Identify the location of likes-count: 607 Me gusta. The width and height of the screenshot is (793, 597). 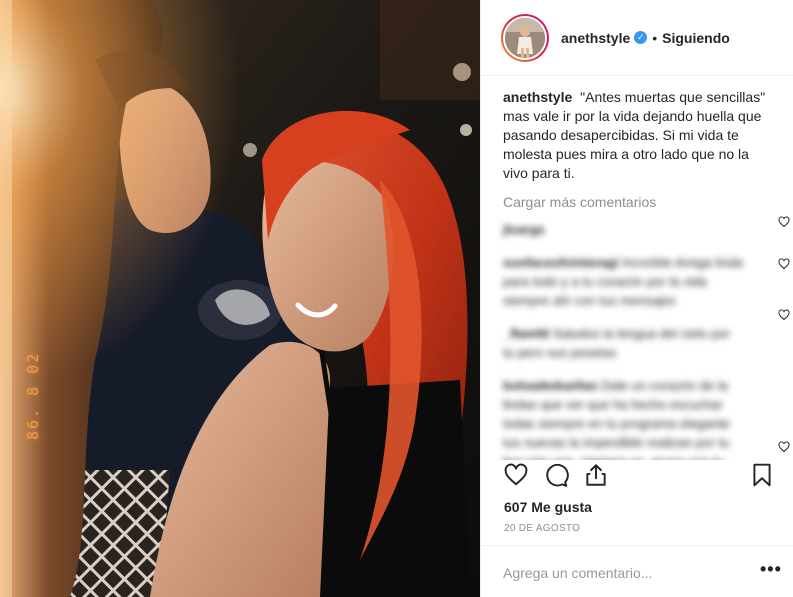
(548, 507).